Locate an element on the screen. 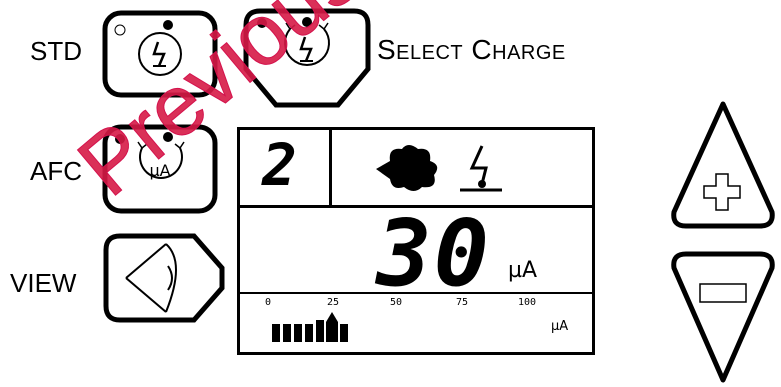 This screenshot has width=781, height=387. tick-label: 100 is located at coordinates (527, 302).